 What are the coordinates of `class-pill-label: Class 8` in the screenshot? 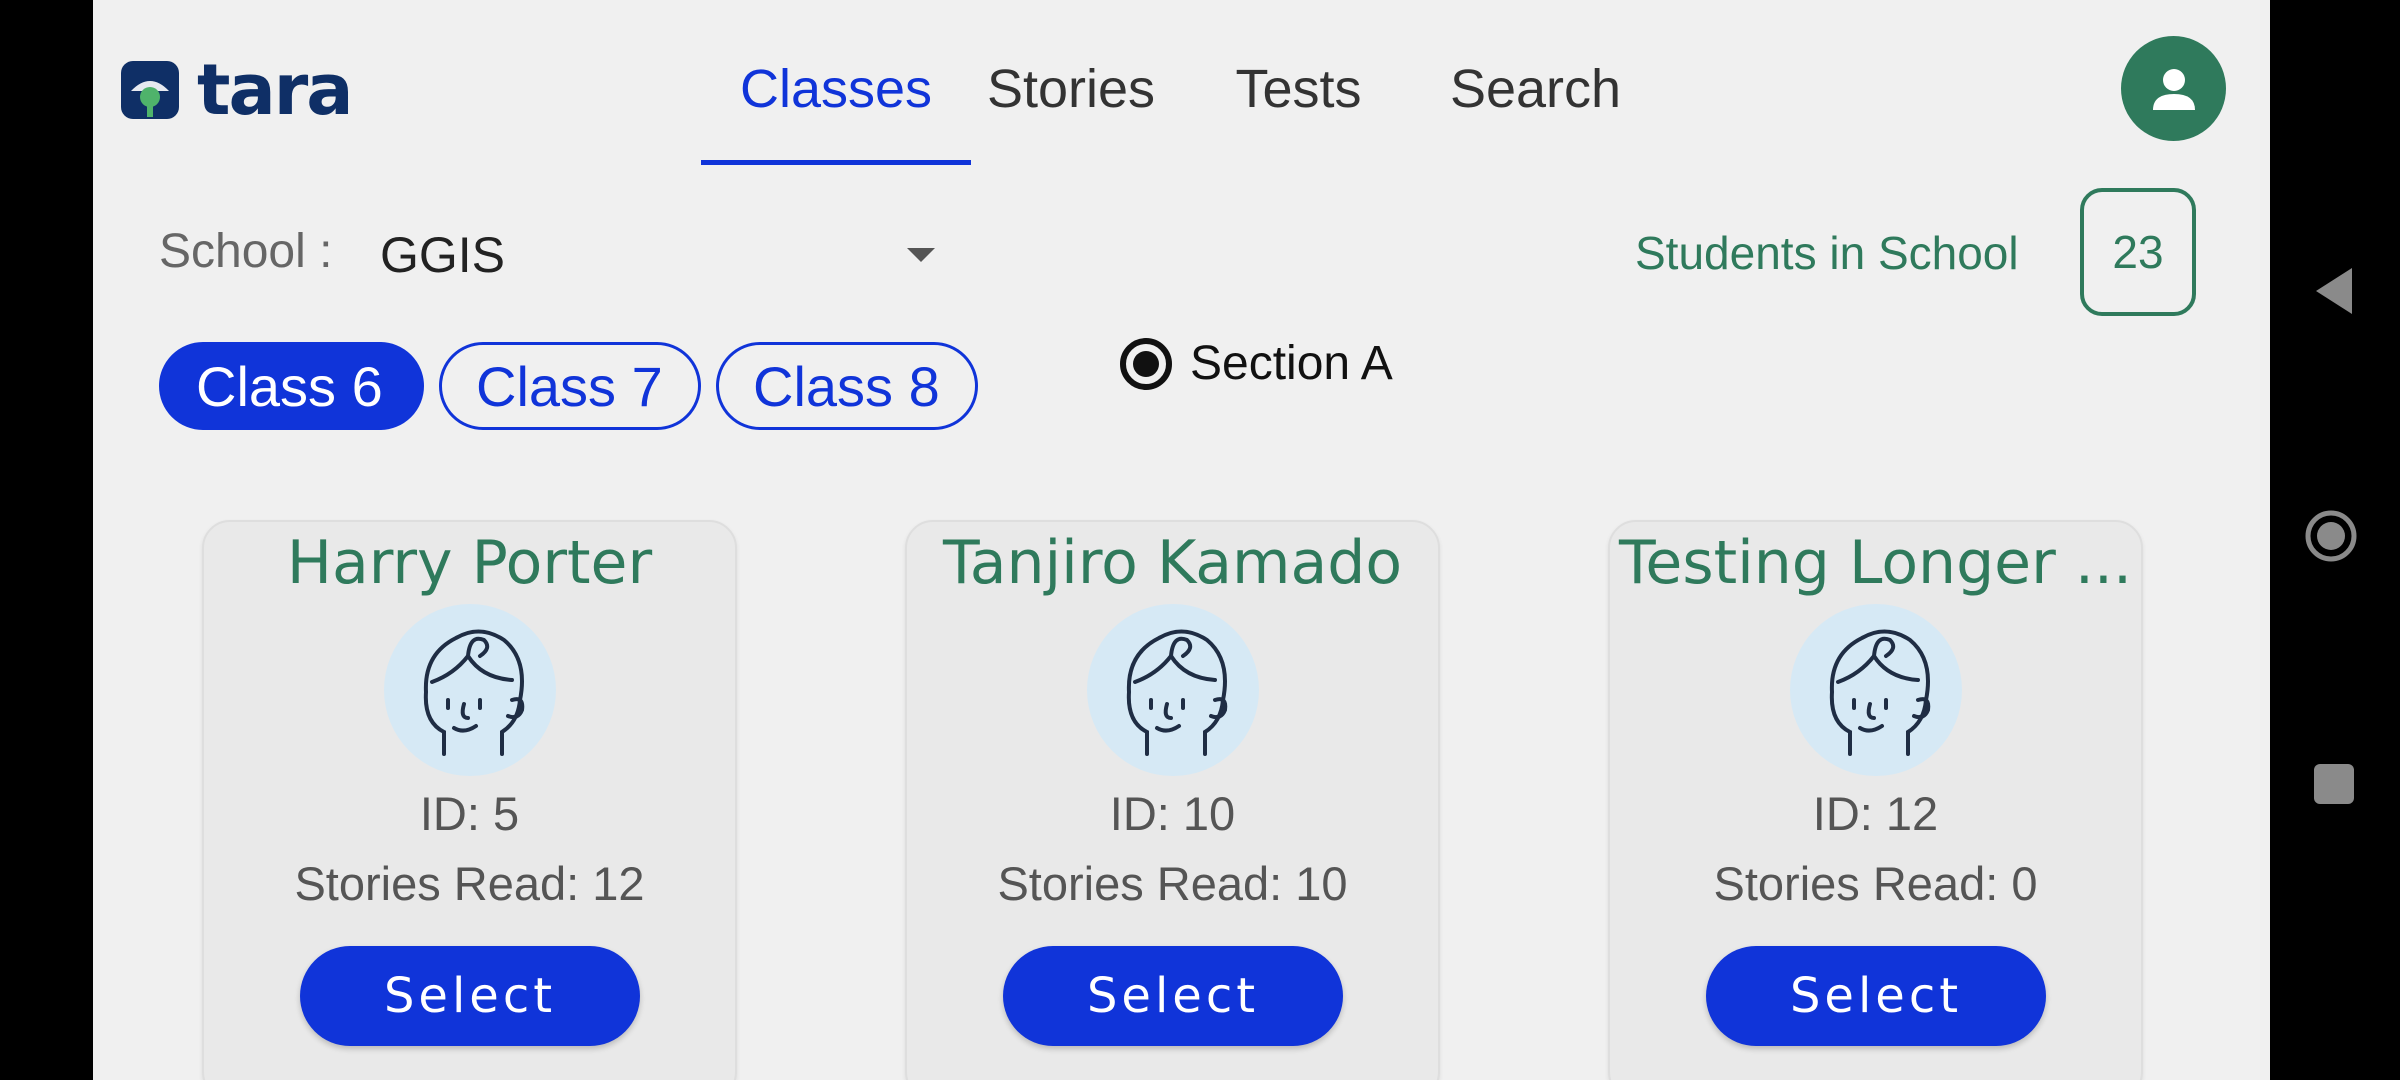 It's located at (846, 386).